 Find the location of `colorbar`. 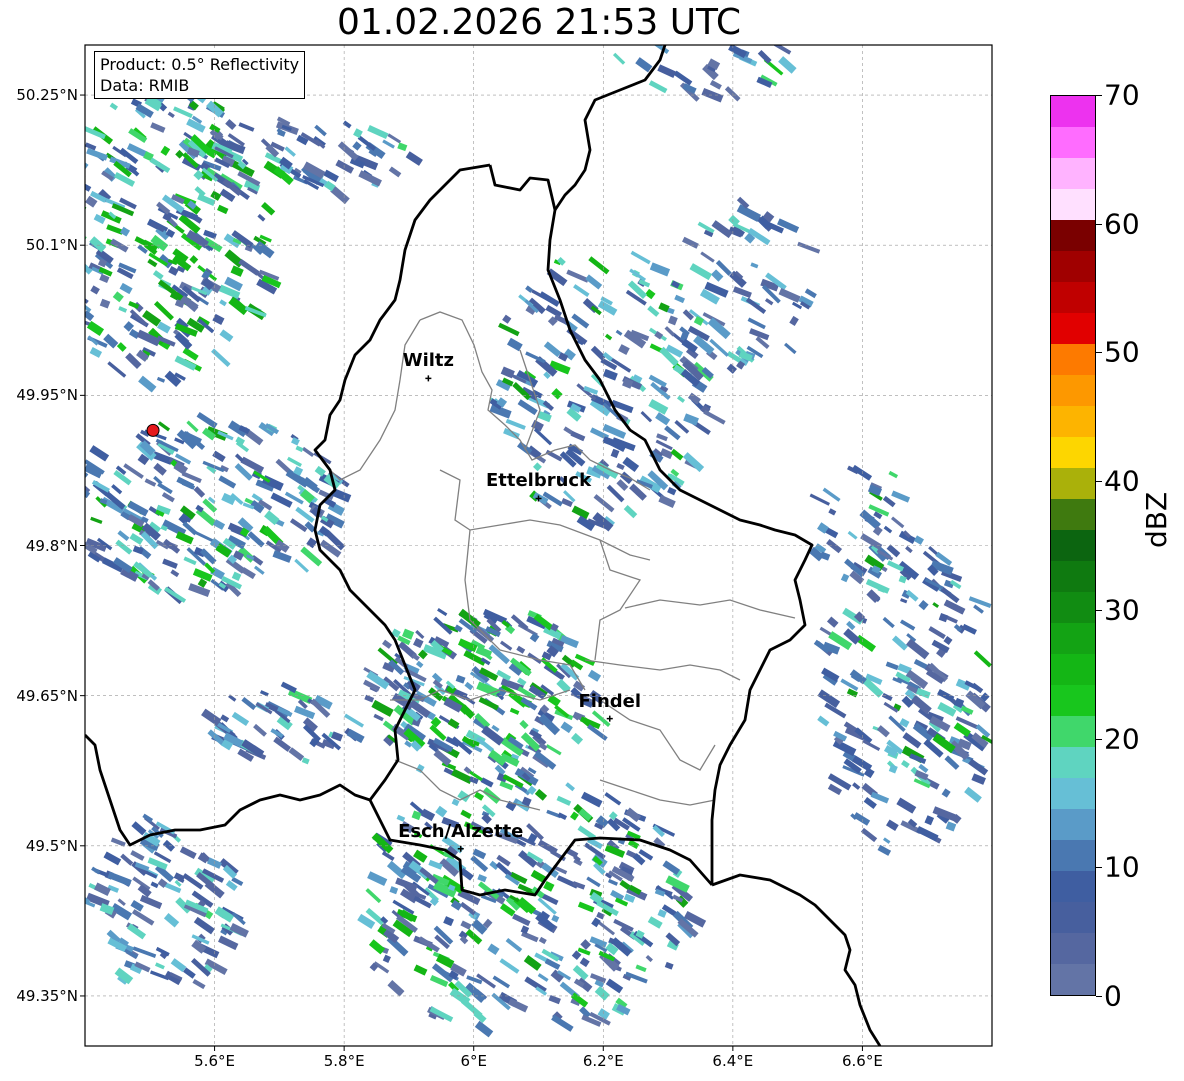

colorbar is located at coordinates (1073, 545).